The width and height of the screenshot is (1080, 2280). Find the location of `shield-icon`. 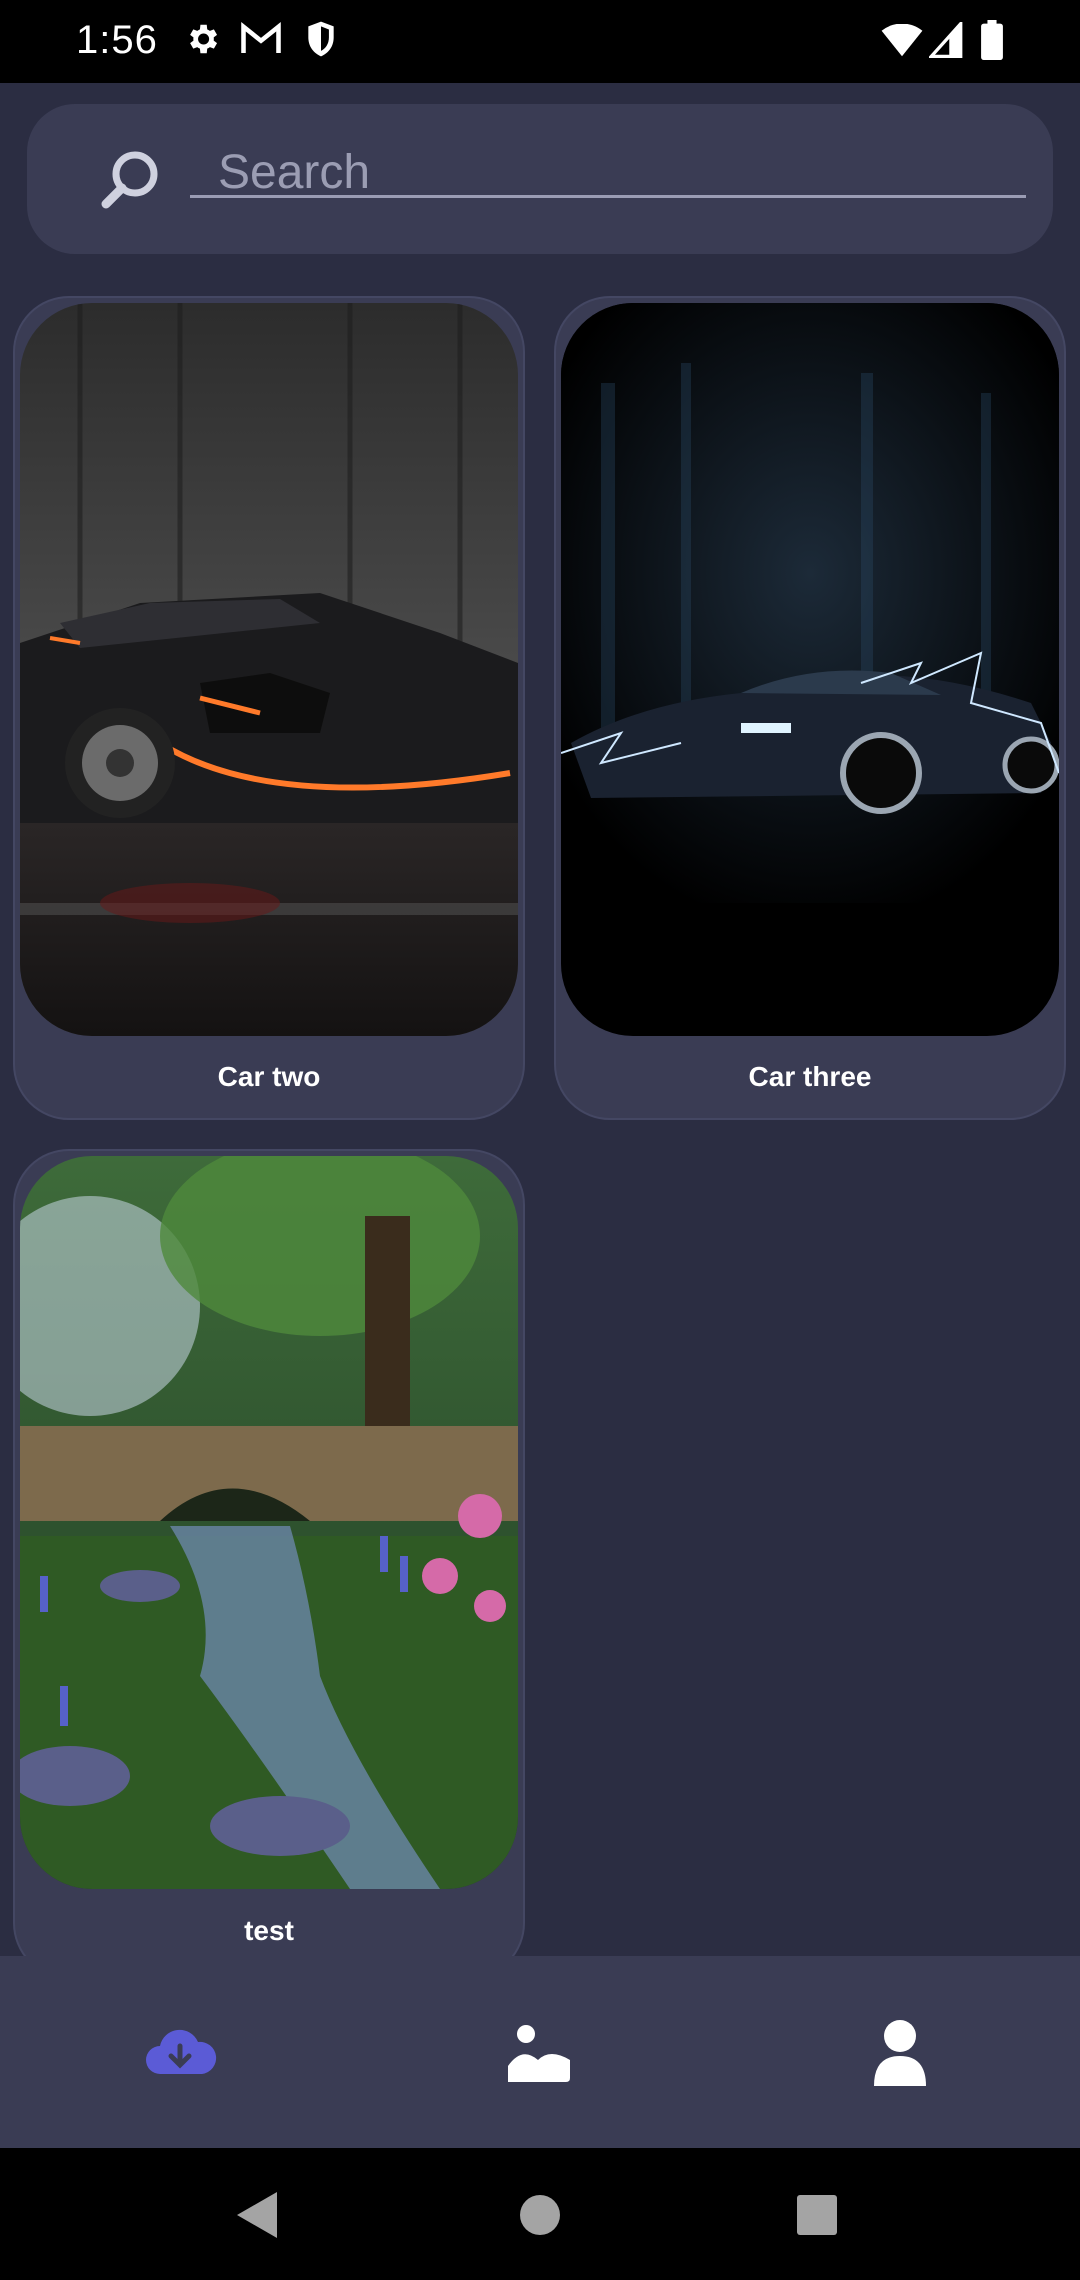

shield-icon is located at coordinates (321, 41).